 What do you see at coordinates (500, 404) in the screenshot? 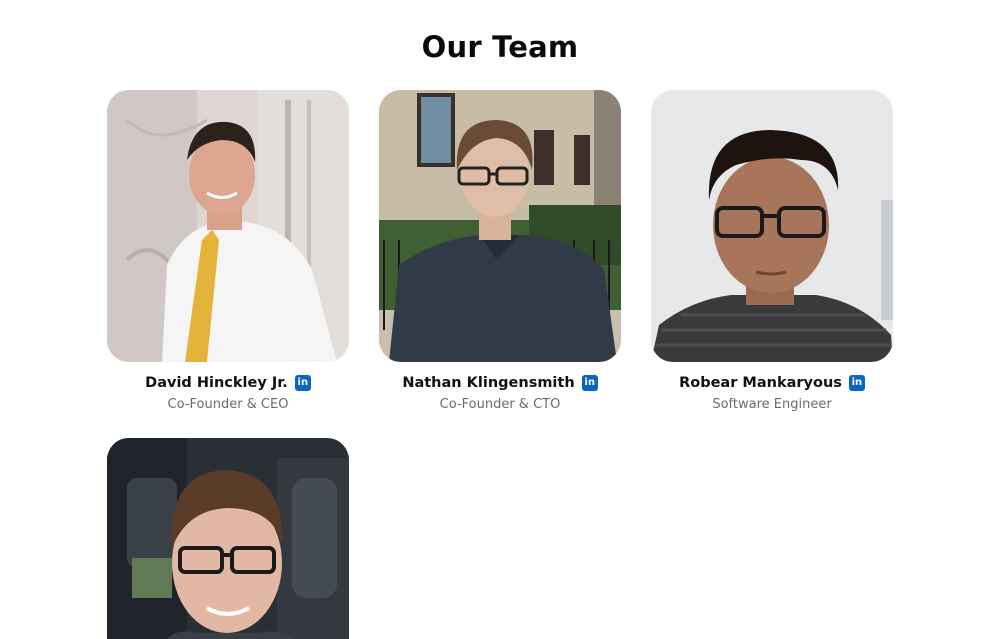
I see `member-role: Co-Founder & CTO` at bounding box center [500, 404].